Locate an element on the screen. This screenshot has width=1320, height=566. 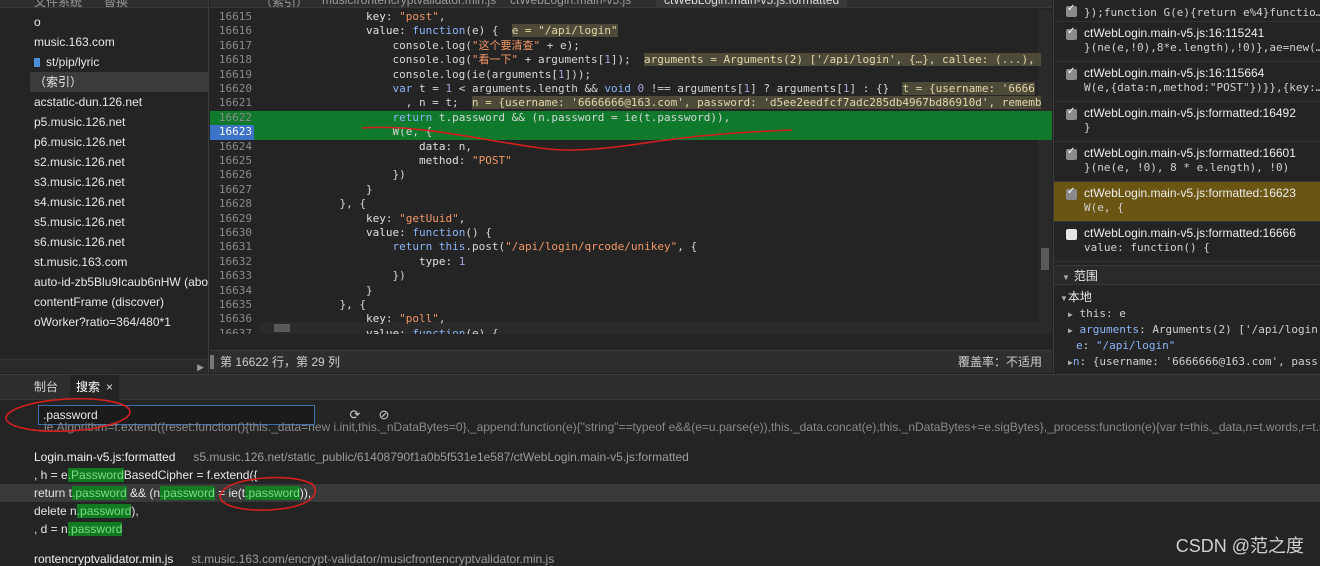
search-result-line: , h = e.PasswordBasedCipher = f.extend({ is located at coordinates (660, 475).